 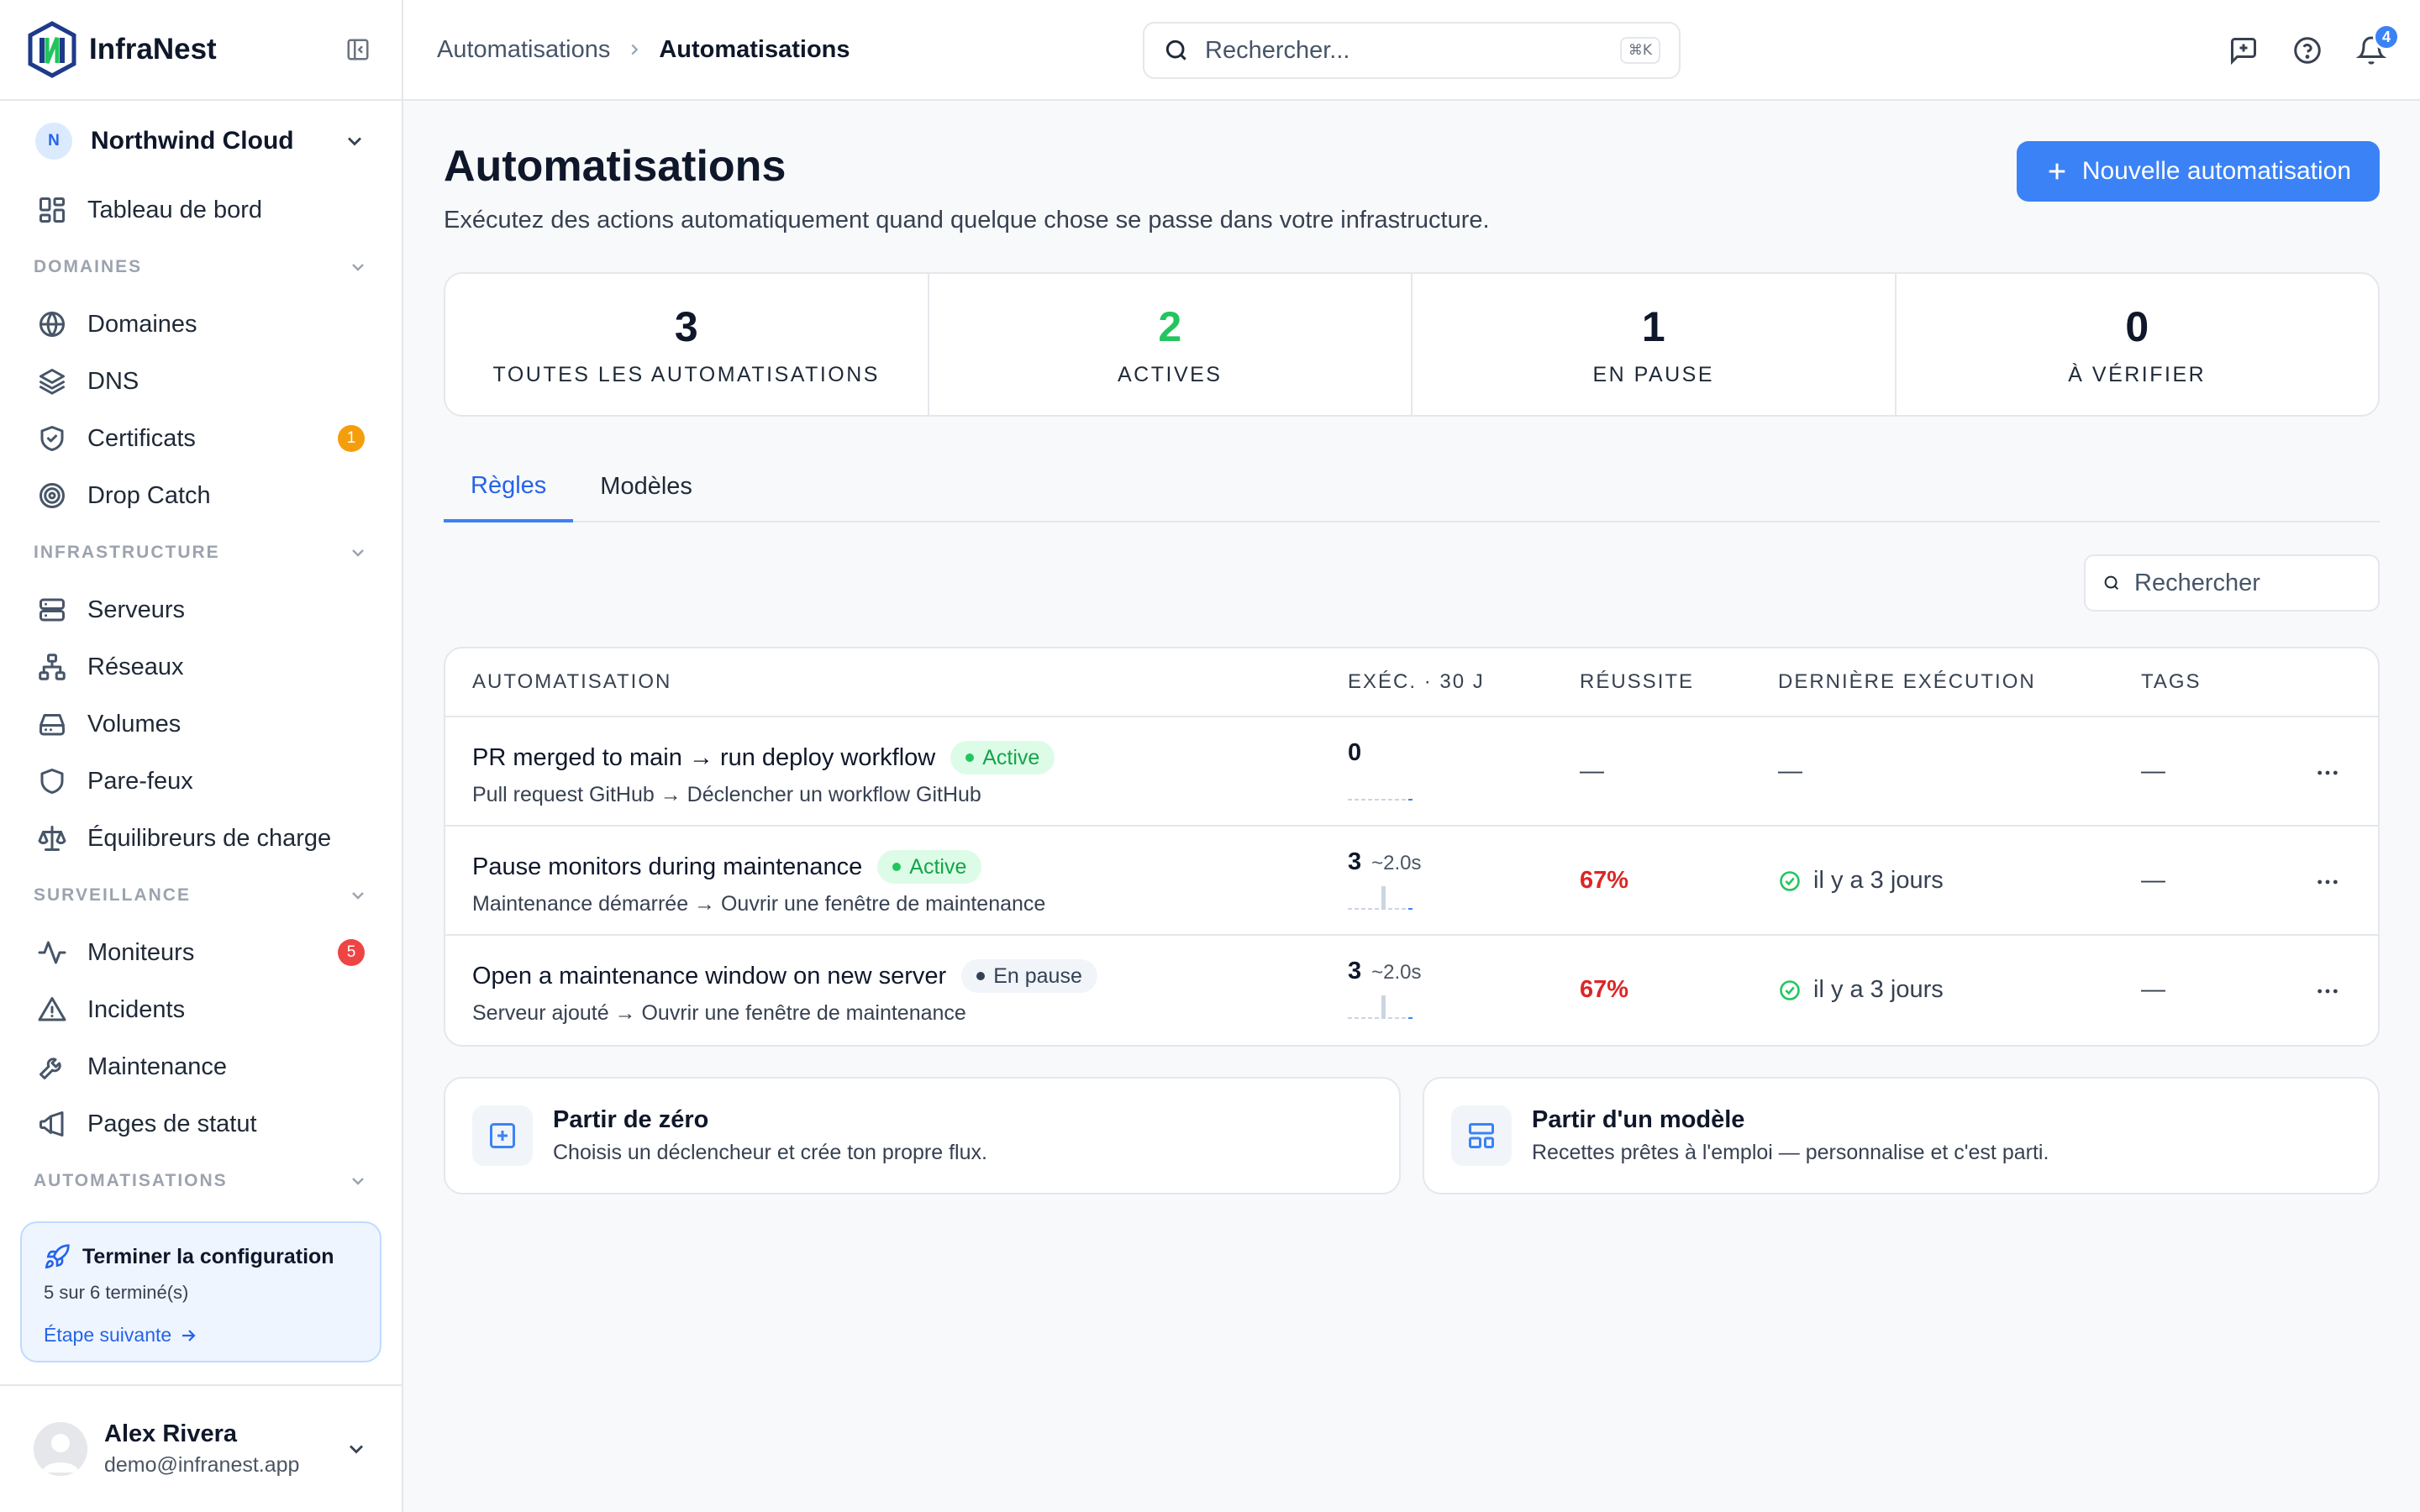 What do you see at coordinates (170, 1433) in the screenshot?
I see `user-name: Alex Rivera` at bounding box center [170, 1433].